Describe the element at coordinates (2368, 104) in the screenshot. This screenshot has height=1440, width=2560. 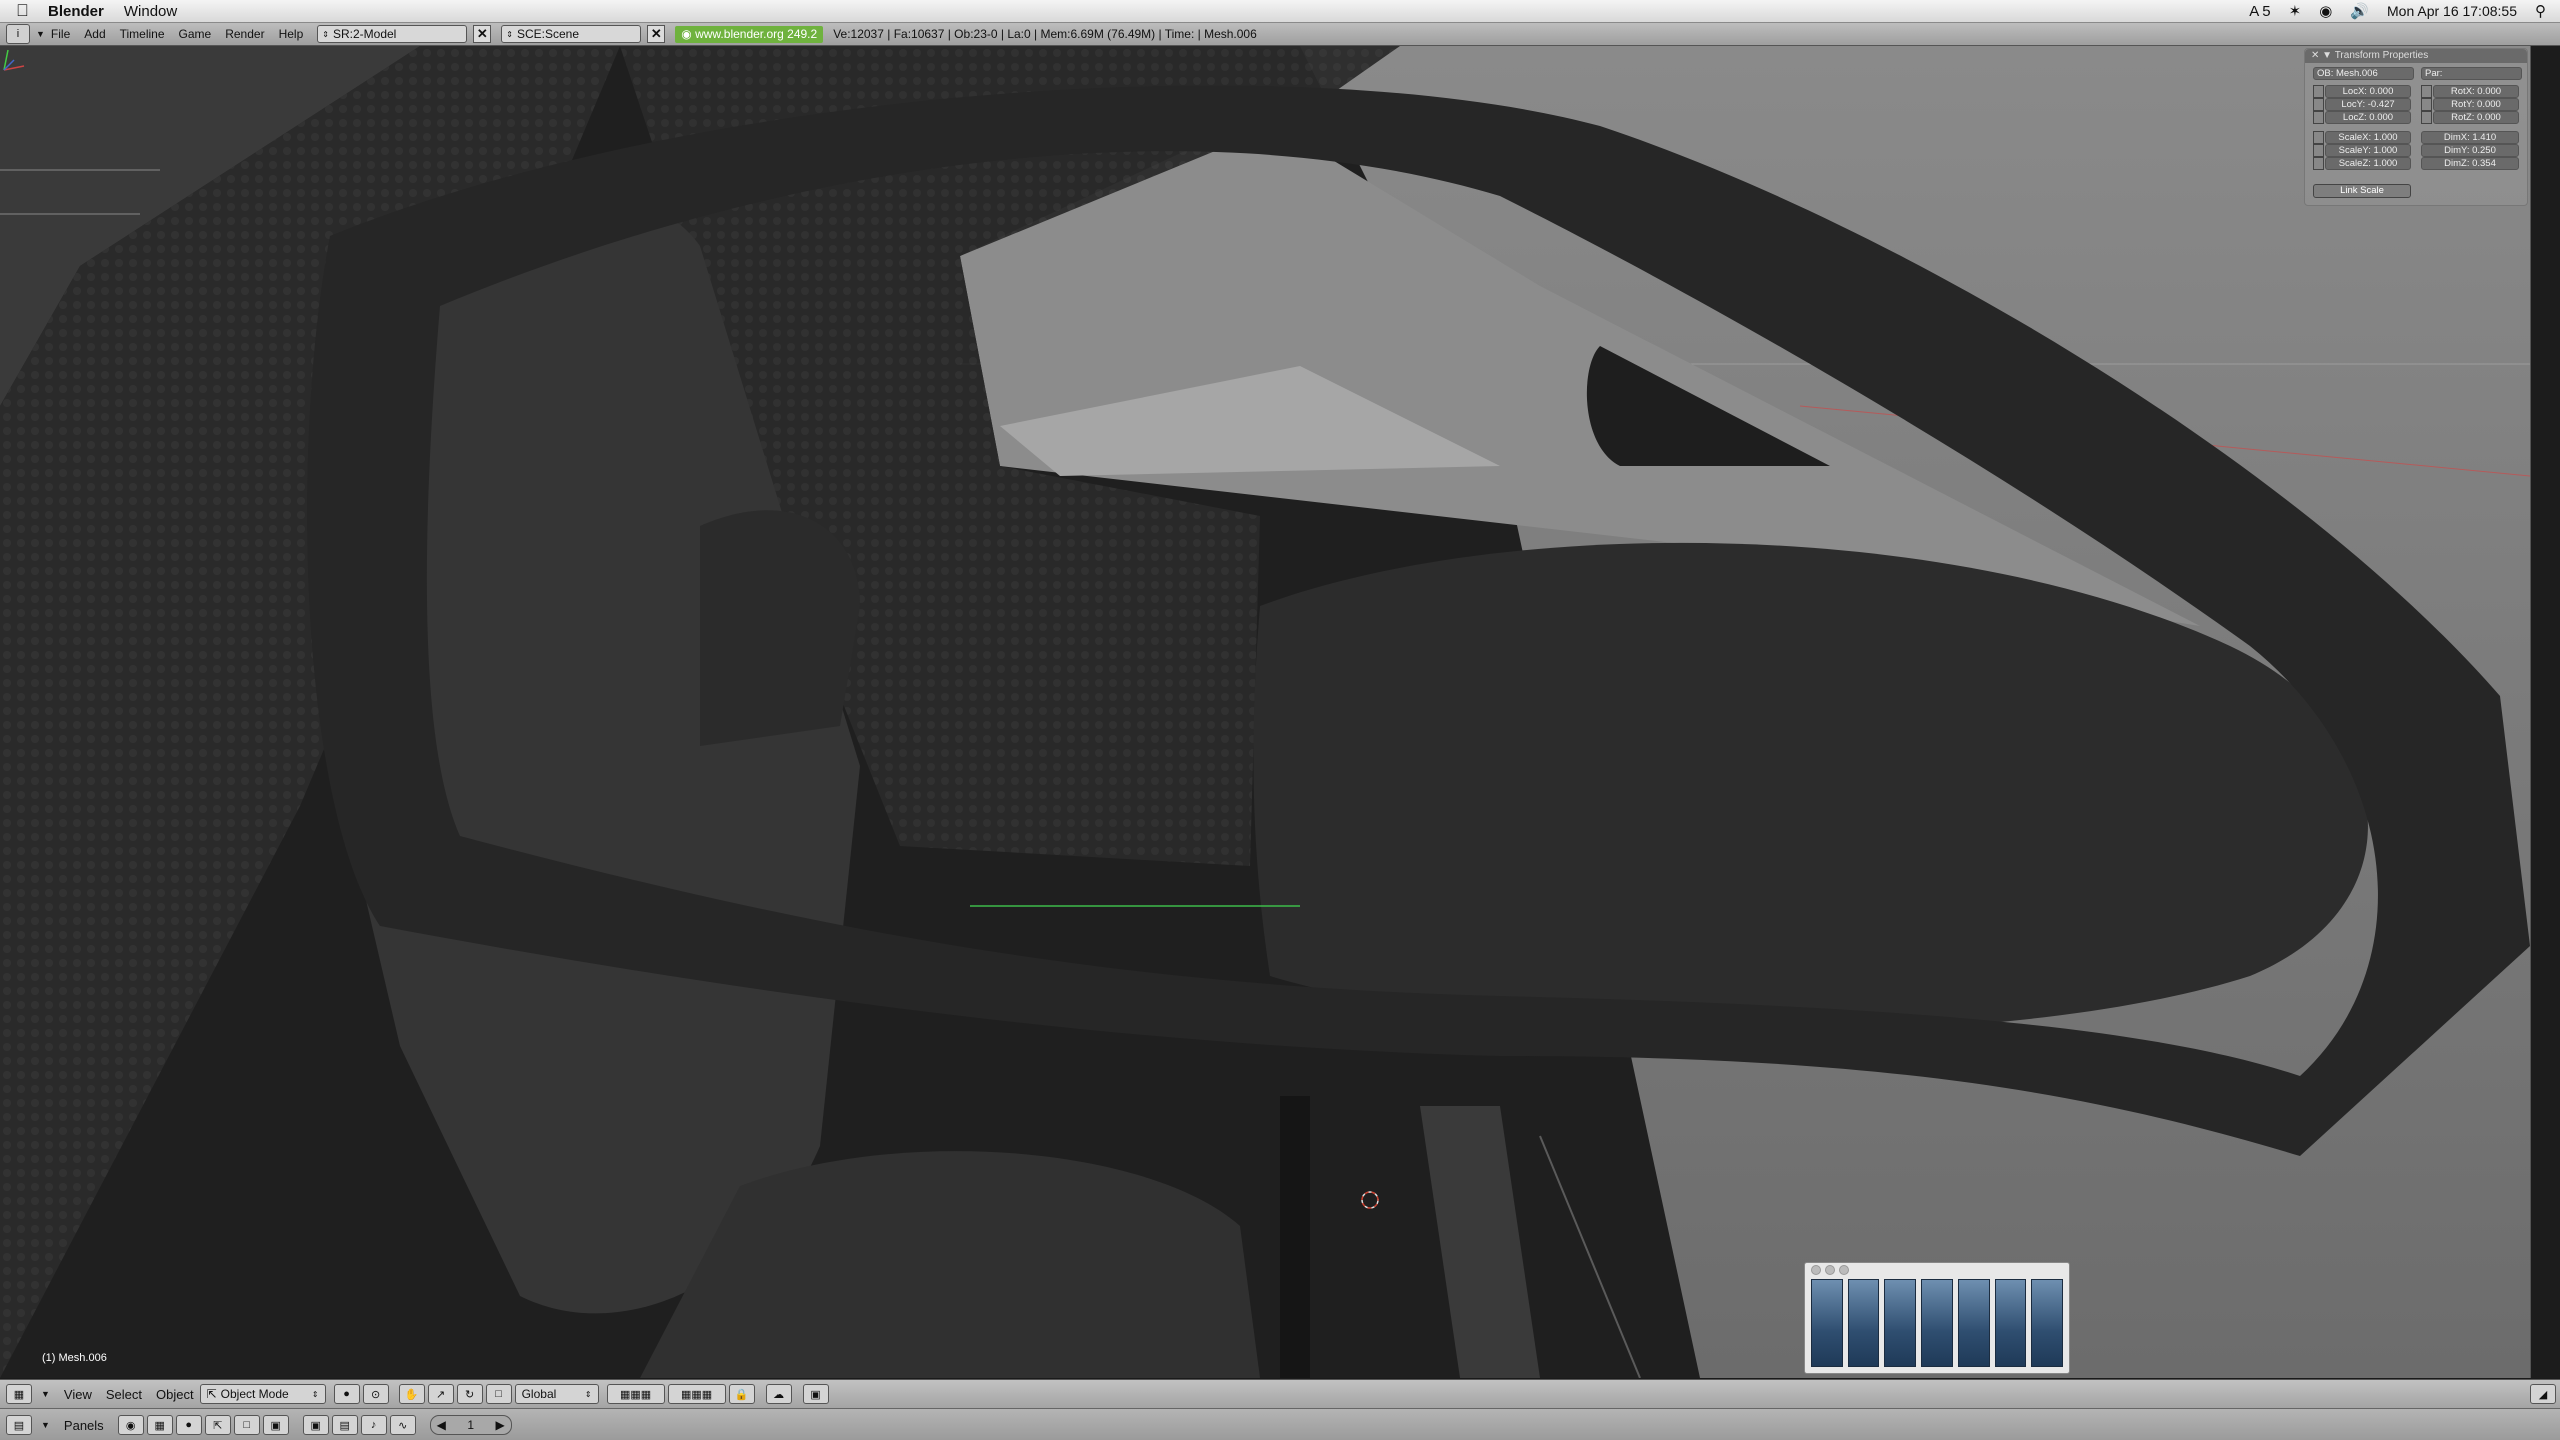
I see `loc-y-field: LocY: -0.427` at that location.